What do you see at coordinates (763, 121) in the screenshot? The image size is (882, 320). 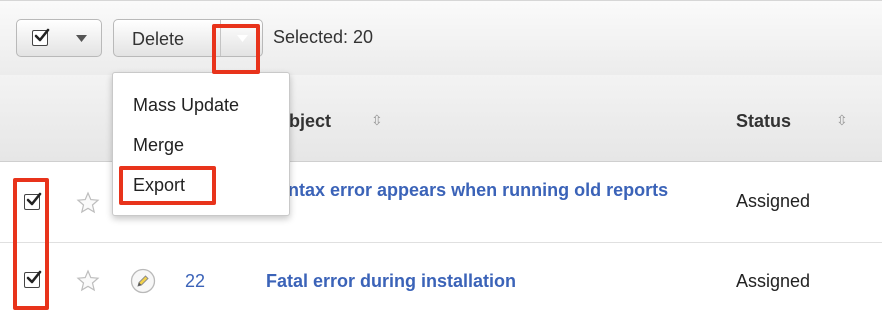 I see `column-header-status: Status` at bounding box center [763, 121].